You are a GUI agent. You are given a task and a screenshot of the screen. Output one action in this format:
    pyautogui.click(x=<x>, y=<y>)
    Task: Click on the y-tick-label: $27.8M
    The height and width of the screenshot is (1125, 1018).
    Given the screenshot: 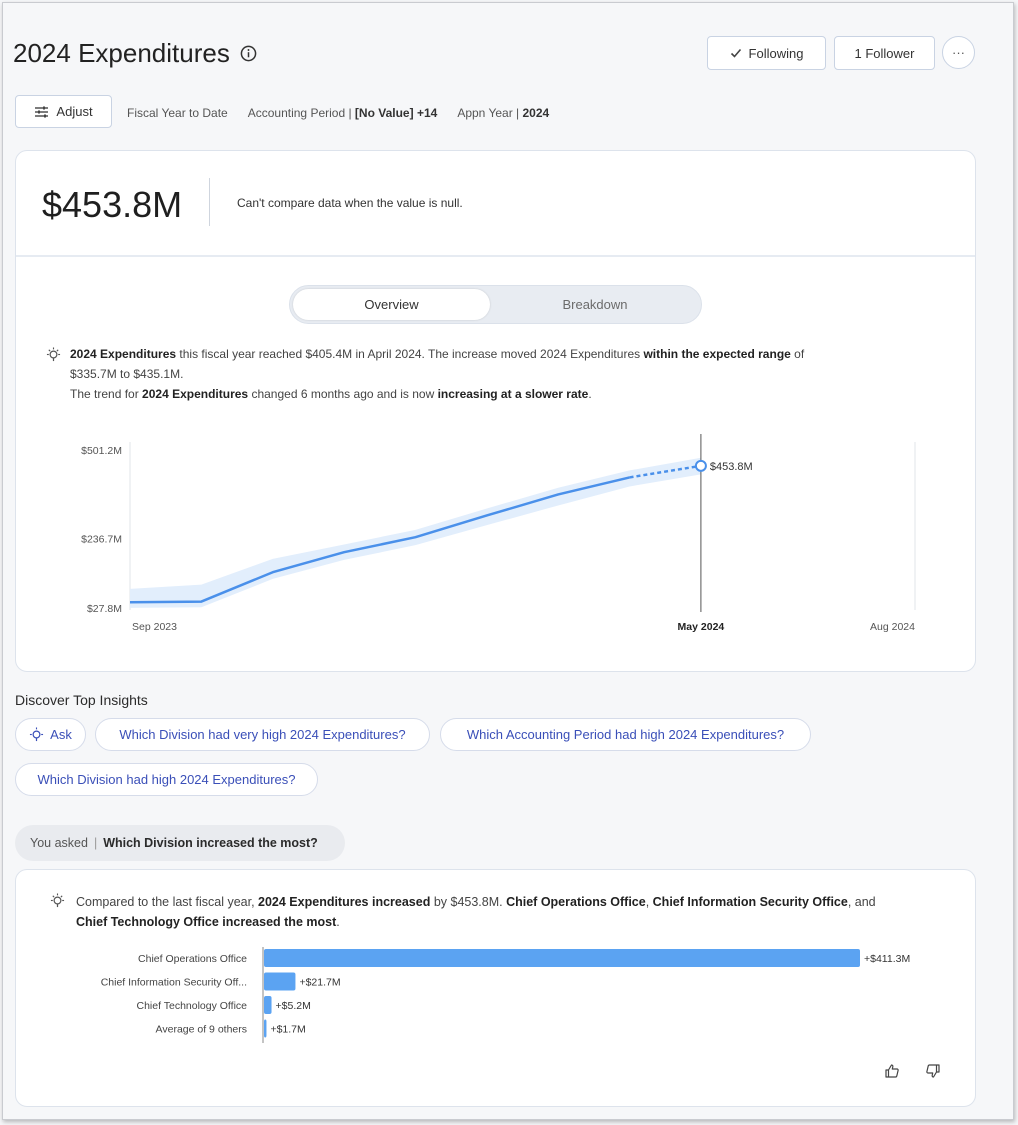 What is the action you would take?
    pyautogui.click(x=104, y=609)
    